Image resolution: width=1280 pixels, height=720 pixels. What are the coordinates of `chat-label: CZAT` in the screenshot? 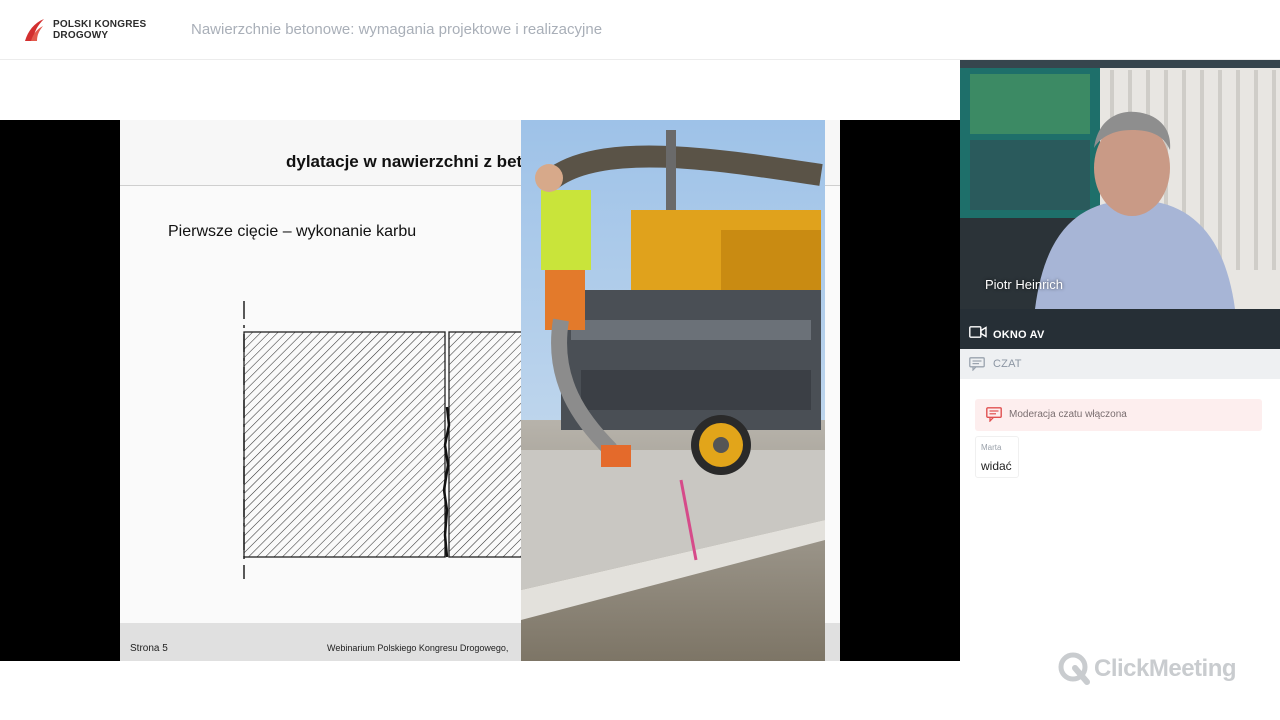 It's located at (1007, 364).